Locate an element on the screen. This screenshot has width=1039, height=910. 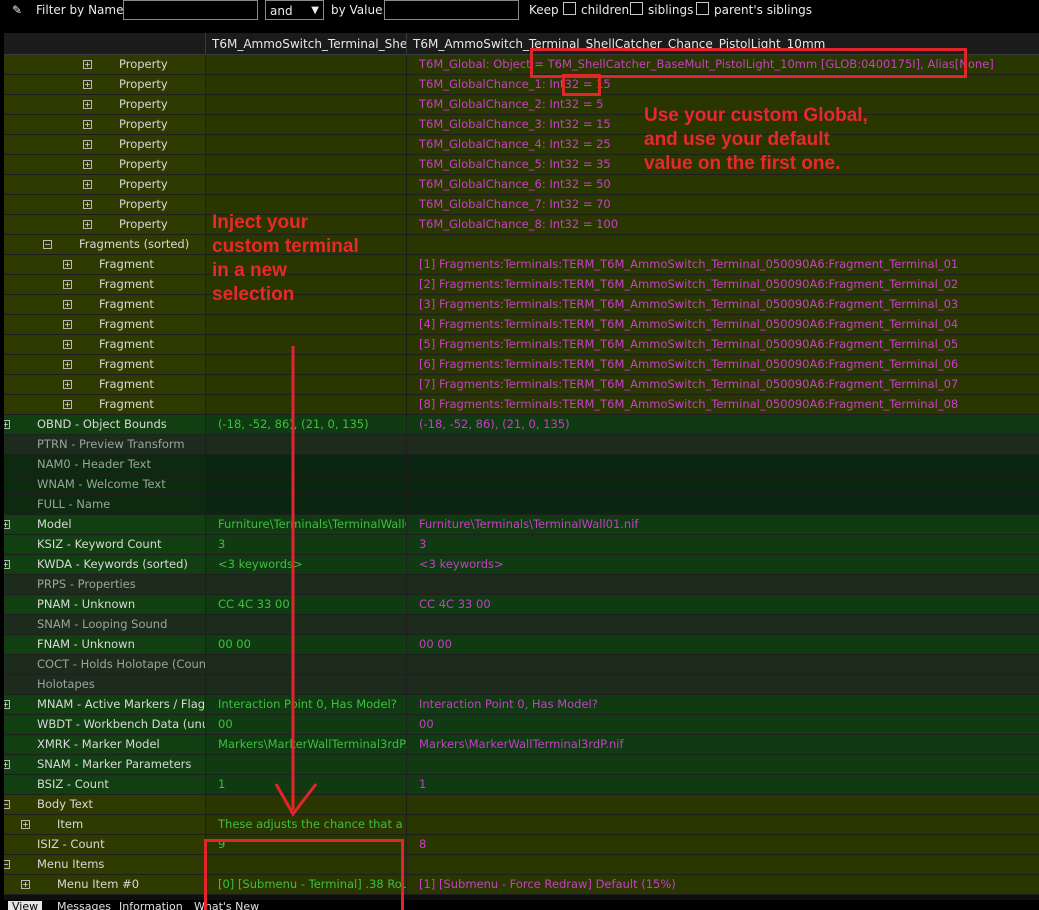
record-row: PTRN - Preview Transform is located at coordinates (521, 445).